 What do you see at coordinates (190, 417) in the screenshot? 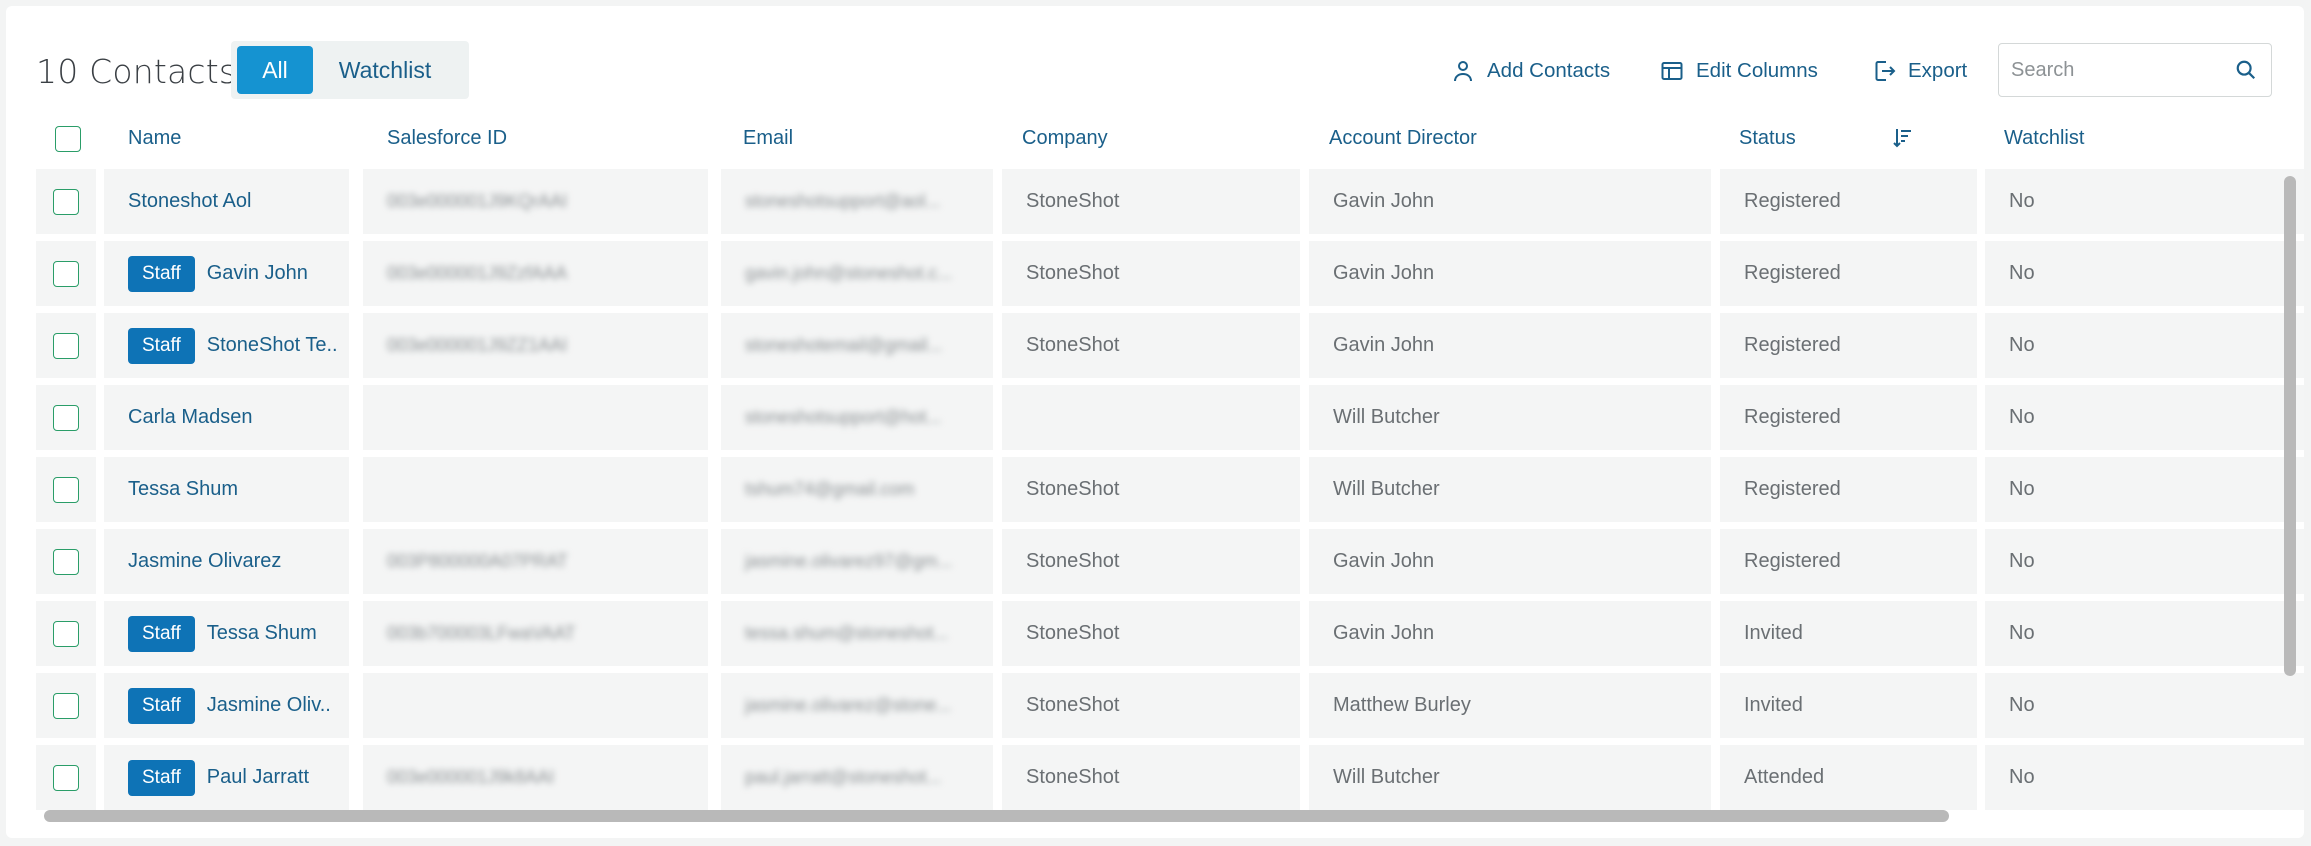
I see `contact-name-link: Carla Madsen` at bounding box center [190, 417].